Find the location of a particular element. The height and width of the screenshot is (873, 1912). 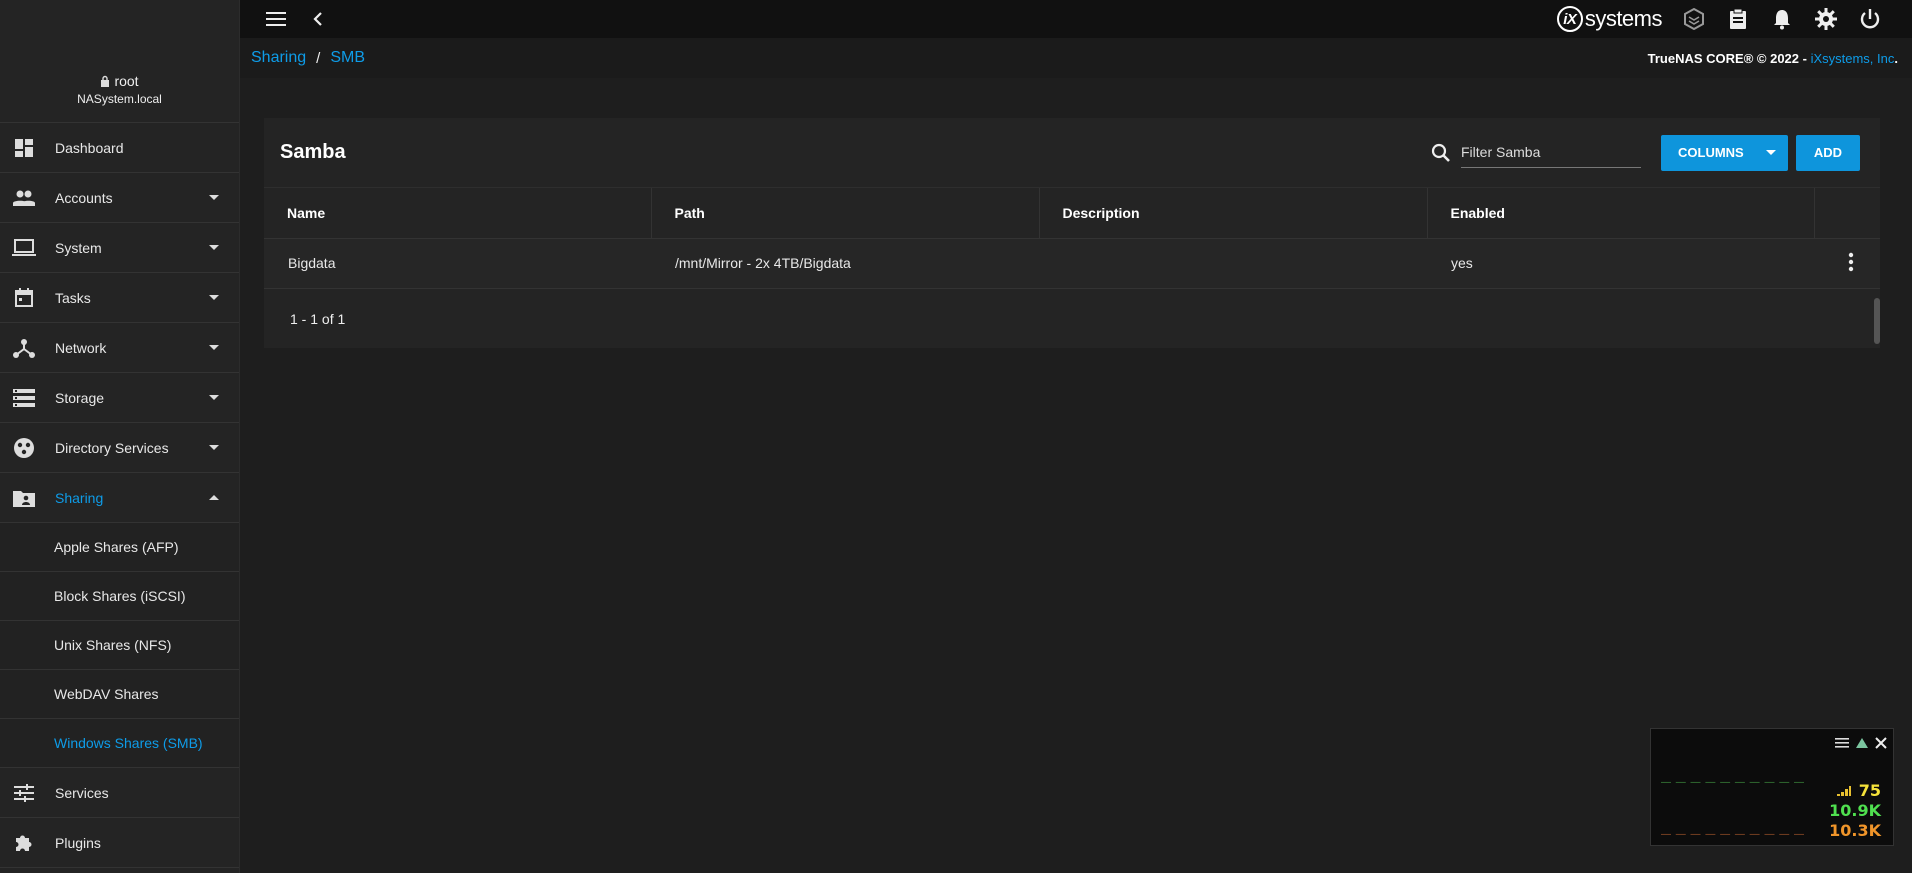

sidebar-item-plugins: Plugins is located at coordinates (119, 843).